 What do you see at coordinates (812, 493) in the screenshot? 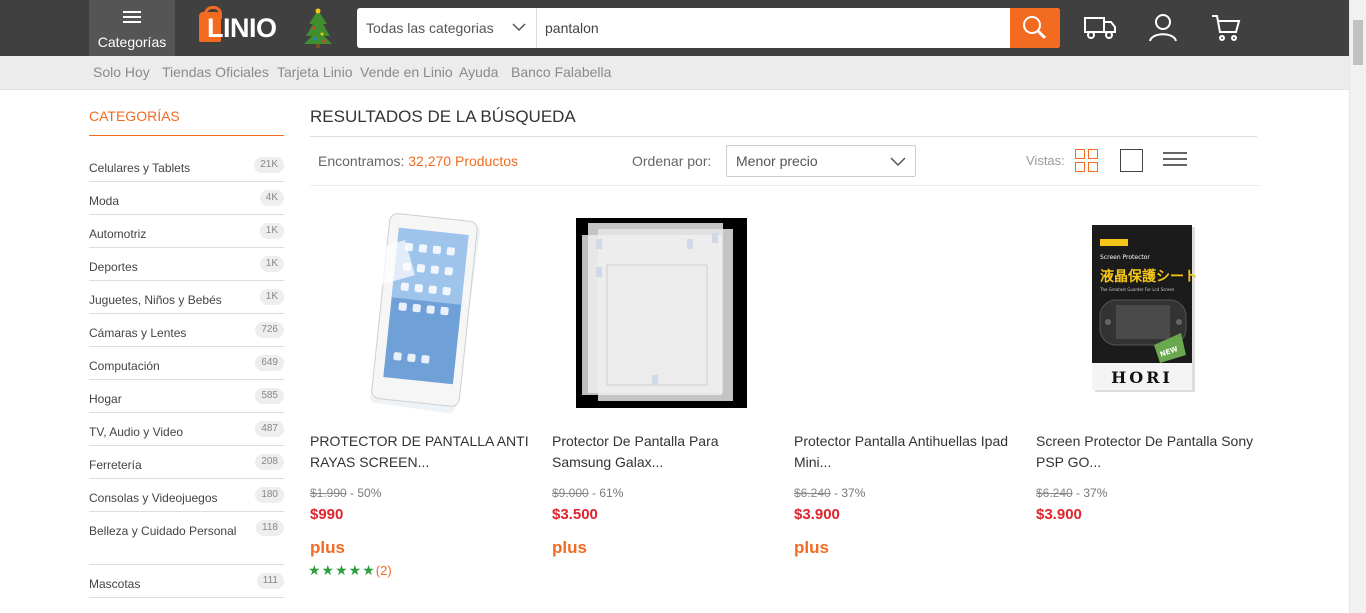
I see `old-price-value: $6.240` at bounding box center [812, 493].